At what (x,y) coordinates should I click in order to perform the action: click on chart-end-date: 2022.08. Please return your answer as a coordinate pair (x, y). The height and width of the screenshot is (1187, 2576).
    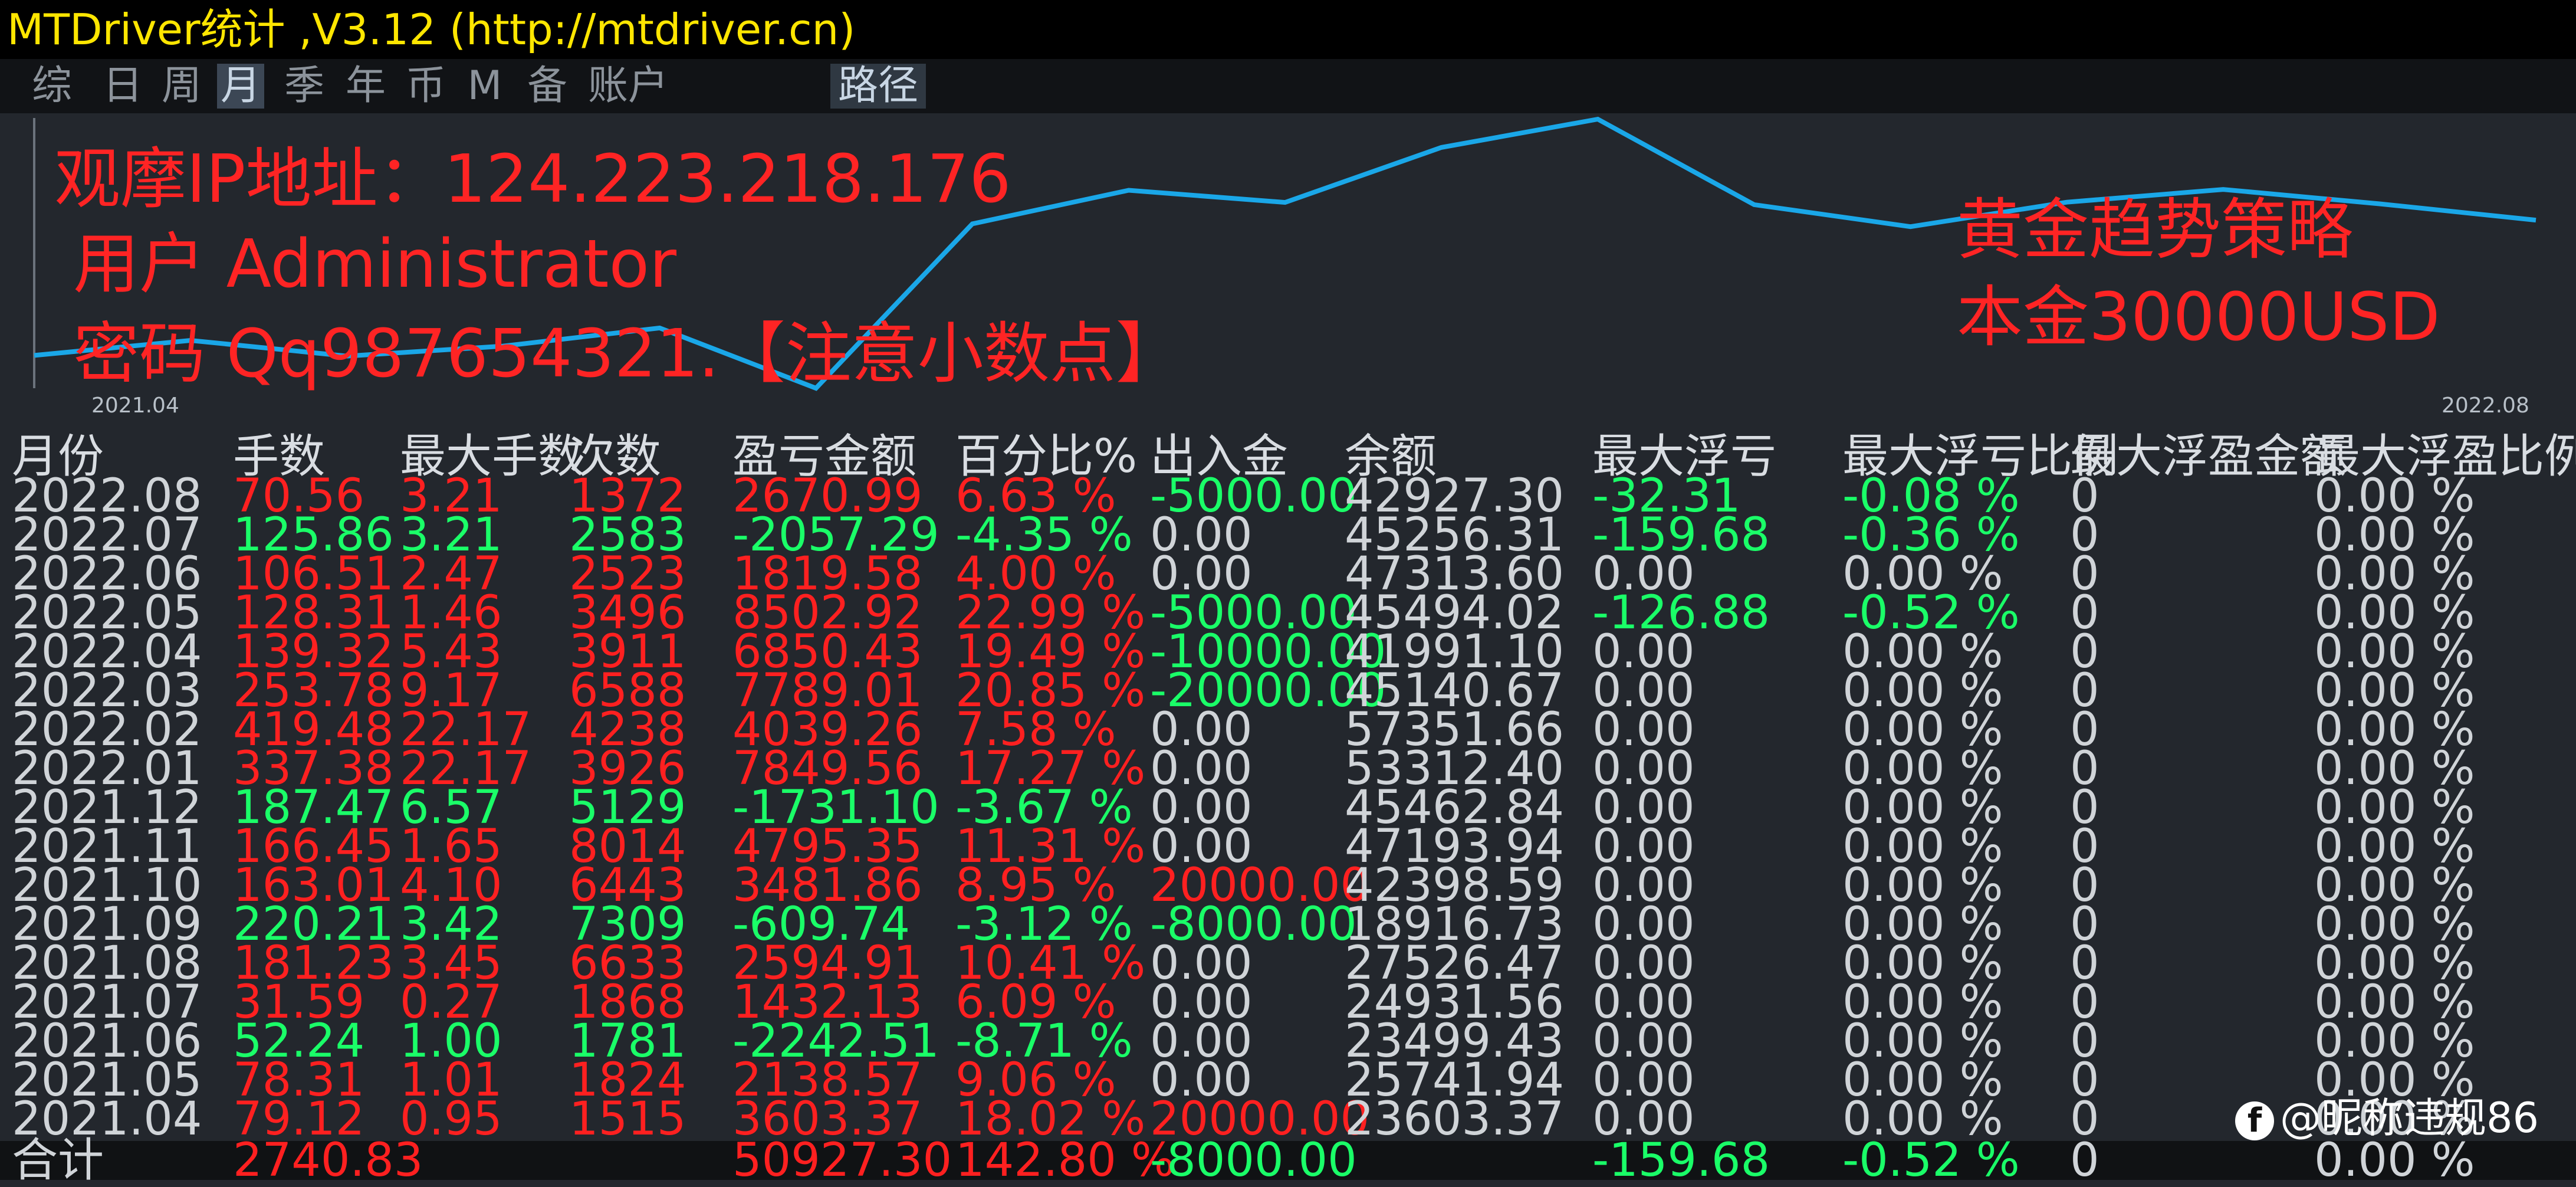
    Looking at the image, I should click on (2486, 406).